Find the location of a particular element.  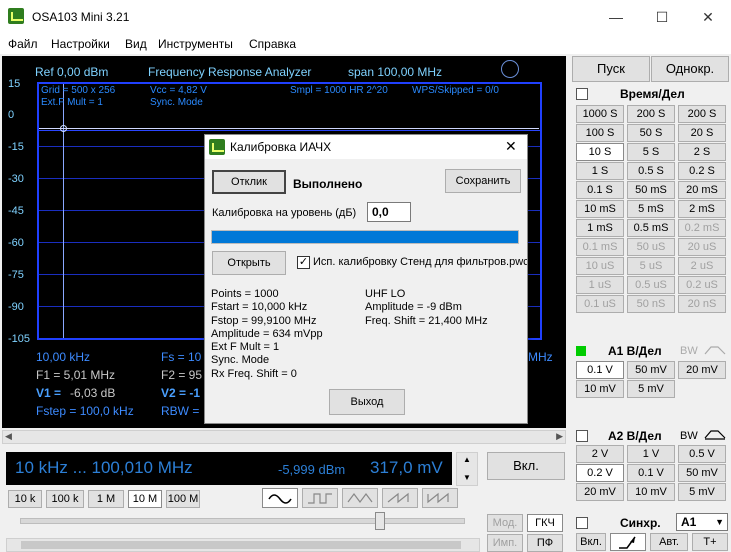

readout-spinner: ▲ ▼ is located at coordinates (467, 469).